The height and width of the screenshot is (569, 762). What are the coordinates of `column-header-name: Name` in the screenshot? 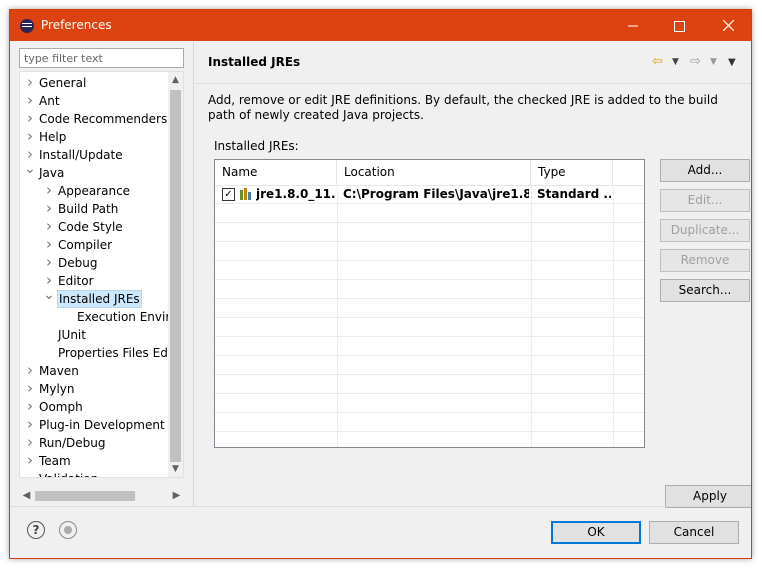 It's located at (276, 172).